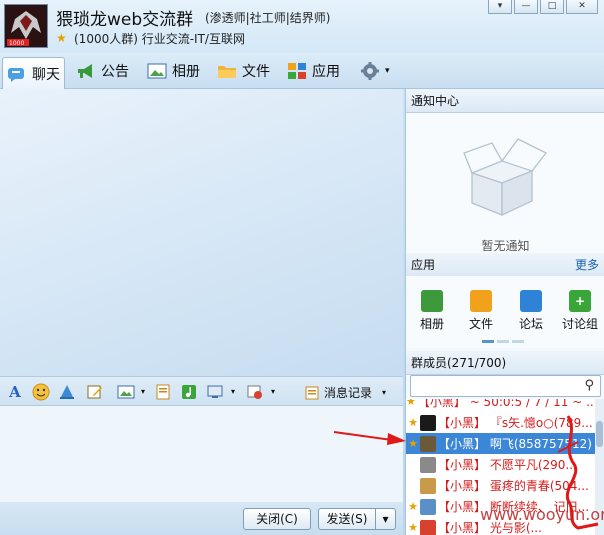  I want to click on app-forum: 论坛, so click(531, 311).